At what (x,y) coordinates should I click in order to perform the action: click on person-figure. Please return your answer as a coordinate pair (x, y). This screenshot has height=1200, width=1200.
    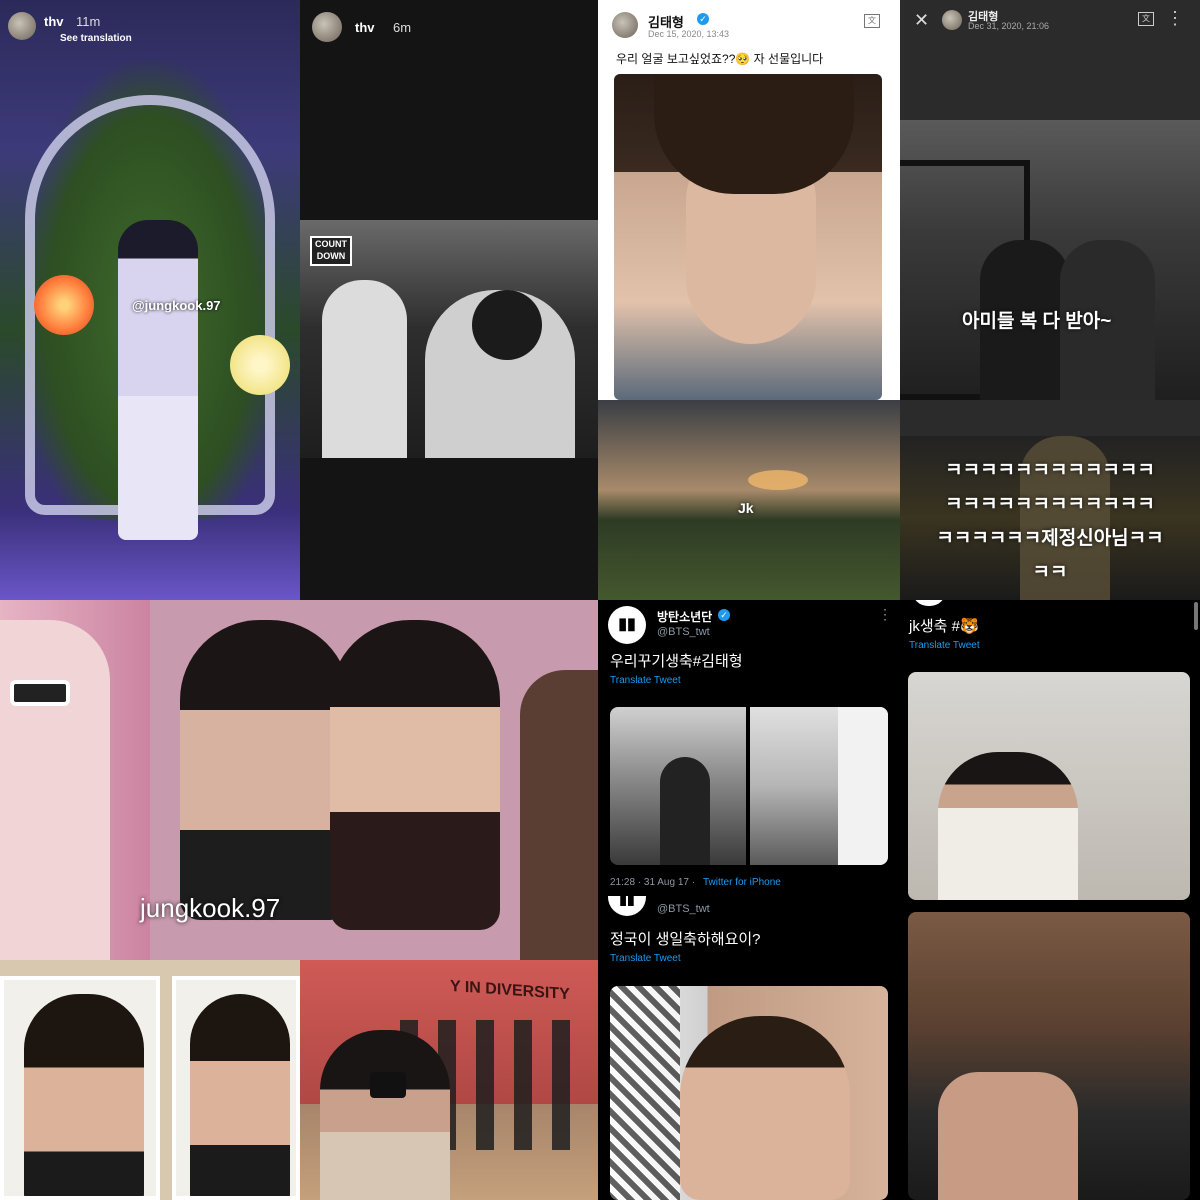
    Looking at the image, I should click on (158, 380).